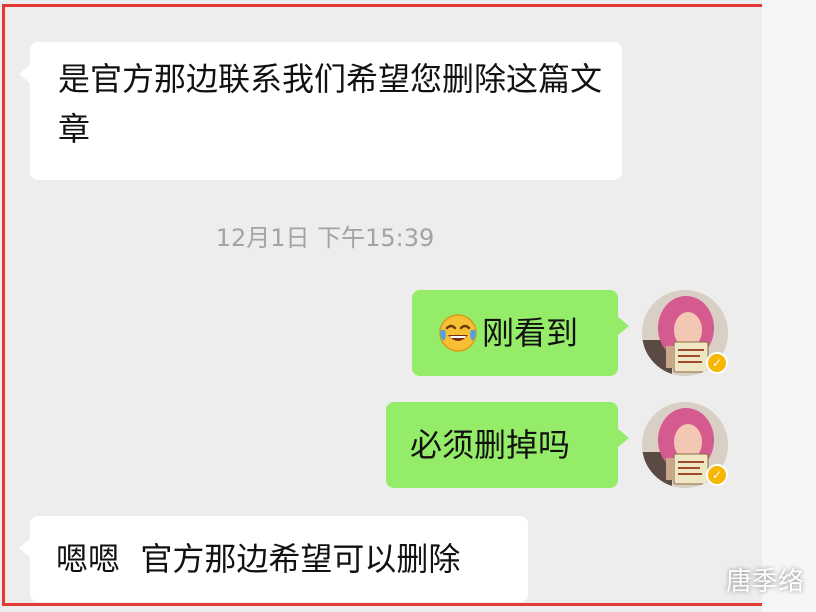 The height and width of the screenshot is (612, 816). What do you see at coordinates (764, 582) in the screenshot?
I see `watermark: 唐季络` at bounding box center [764, 582].